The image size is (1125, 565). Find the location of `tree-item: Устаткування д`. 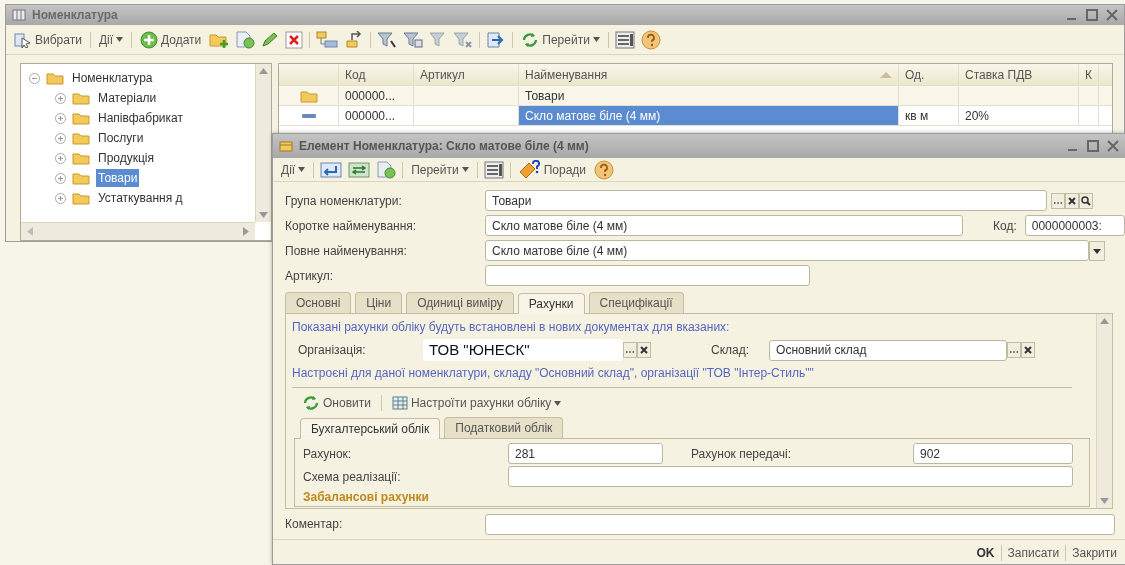

tree-item: Устаткування д is located at coordinates (140, 198).